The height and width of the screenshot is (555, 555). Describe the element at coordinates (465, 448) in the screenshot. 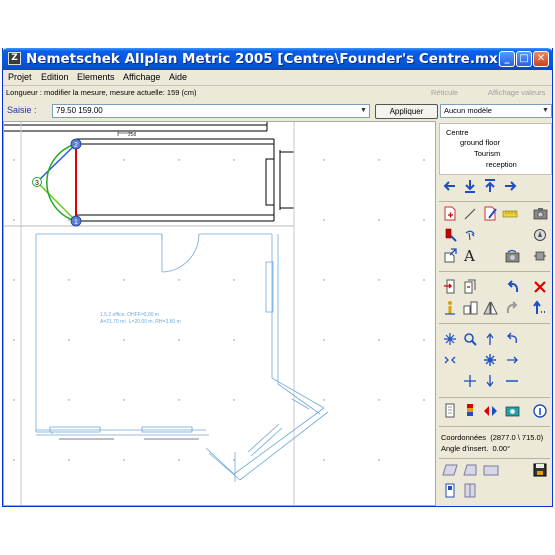

I see `angle-label: Angle d'insert.` at that location.